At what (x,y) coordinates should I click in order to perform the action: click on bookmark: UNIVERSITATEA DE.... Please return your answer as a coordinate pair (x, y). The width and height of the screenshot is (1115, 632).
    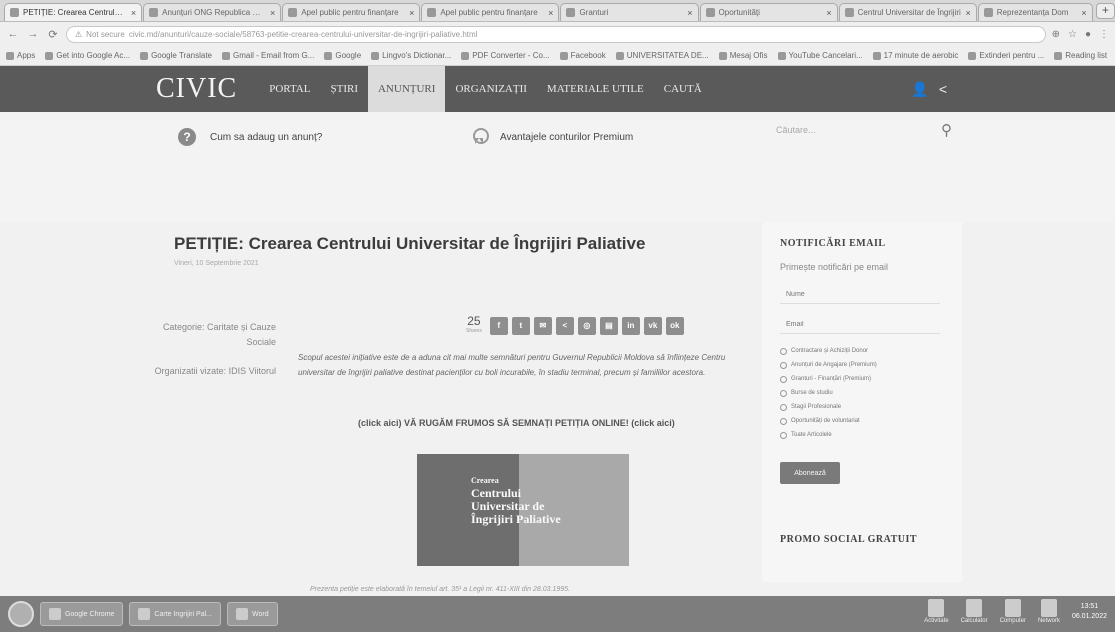
    Looking at the image, I should click on (662, 55).